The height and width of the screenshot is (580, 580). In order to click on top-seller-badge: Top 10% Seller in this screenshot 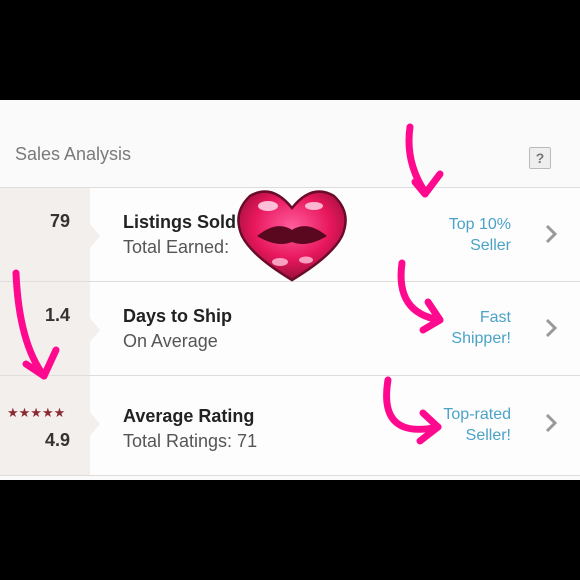, I will do `click(480, 235)`.